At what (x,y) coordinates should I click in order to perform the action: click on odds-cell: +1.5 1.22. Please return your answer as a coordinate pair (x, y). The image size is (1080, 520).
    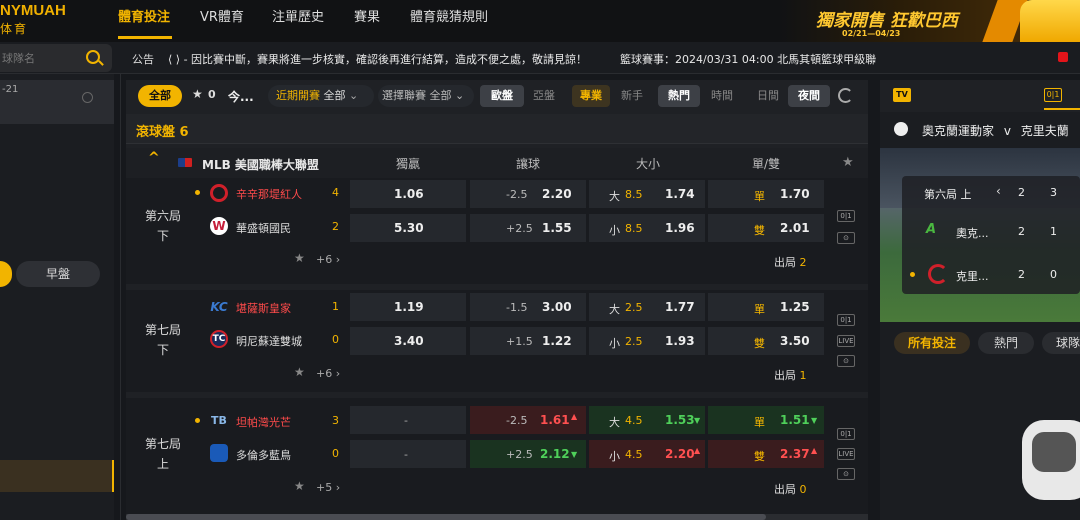
    Looking at the image, I should click on (528, 341).